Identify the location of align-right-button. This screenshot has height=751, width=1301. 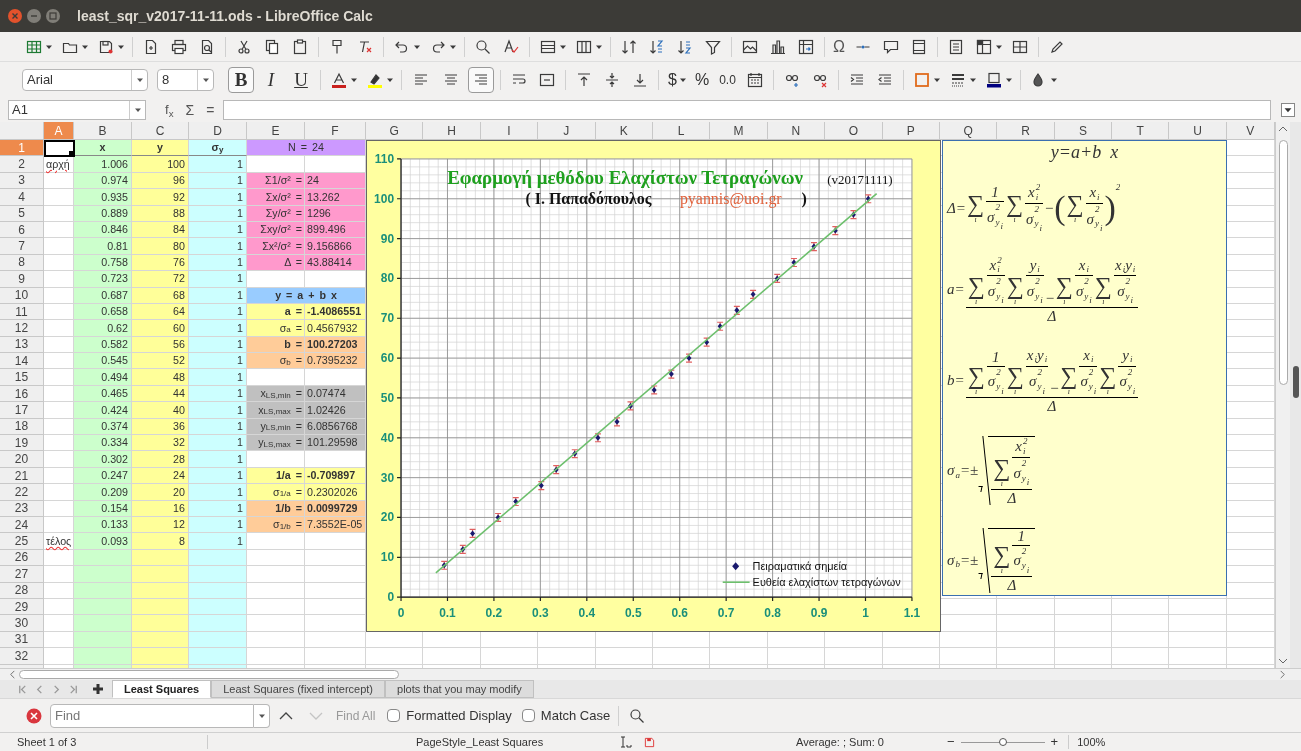
(481, 80).